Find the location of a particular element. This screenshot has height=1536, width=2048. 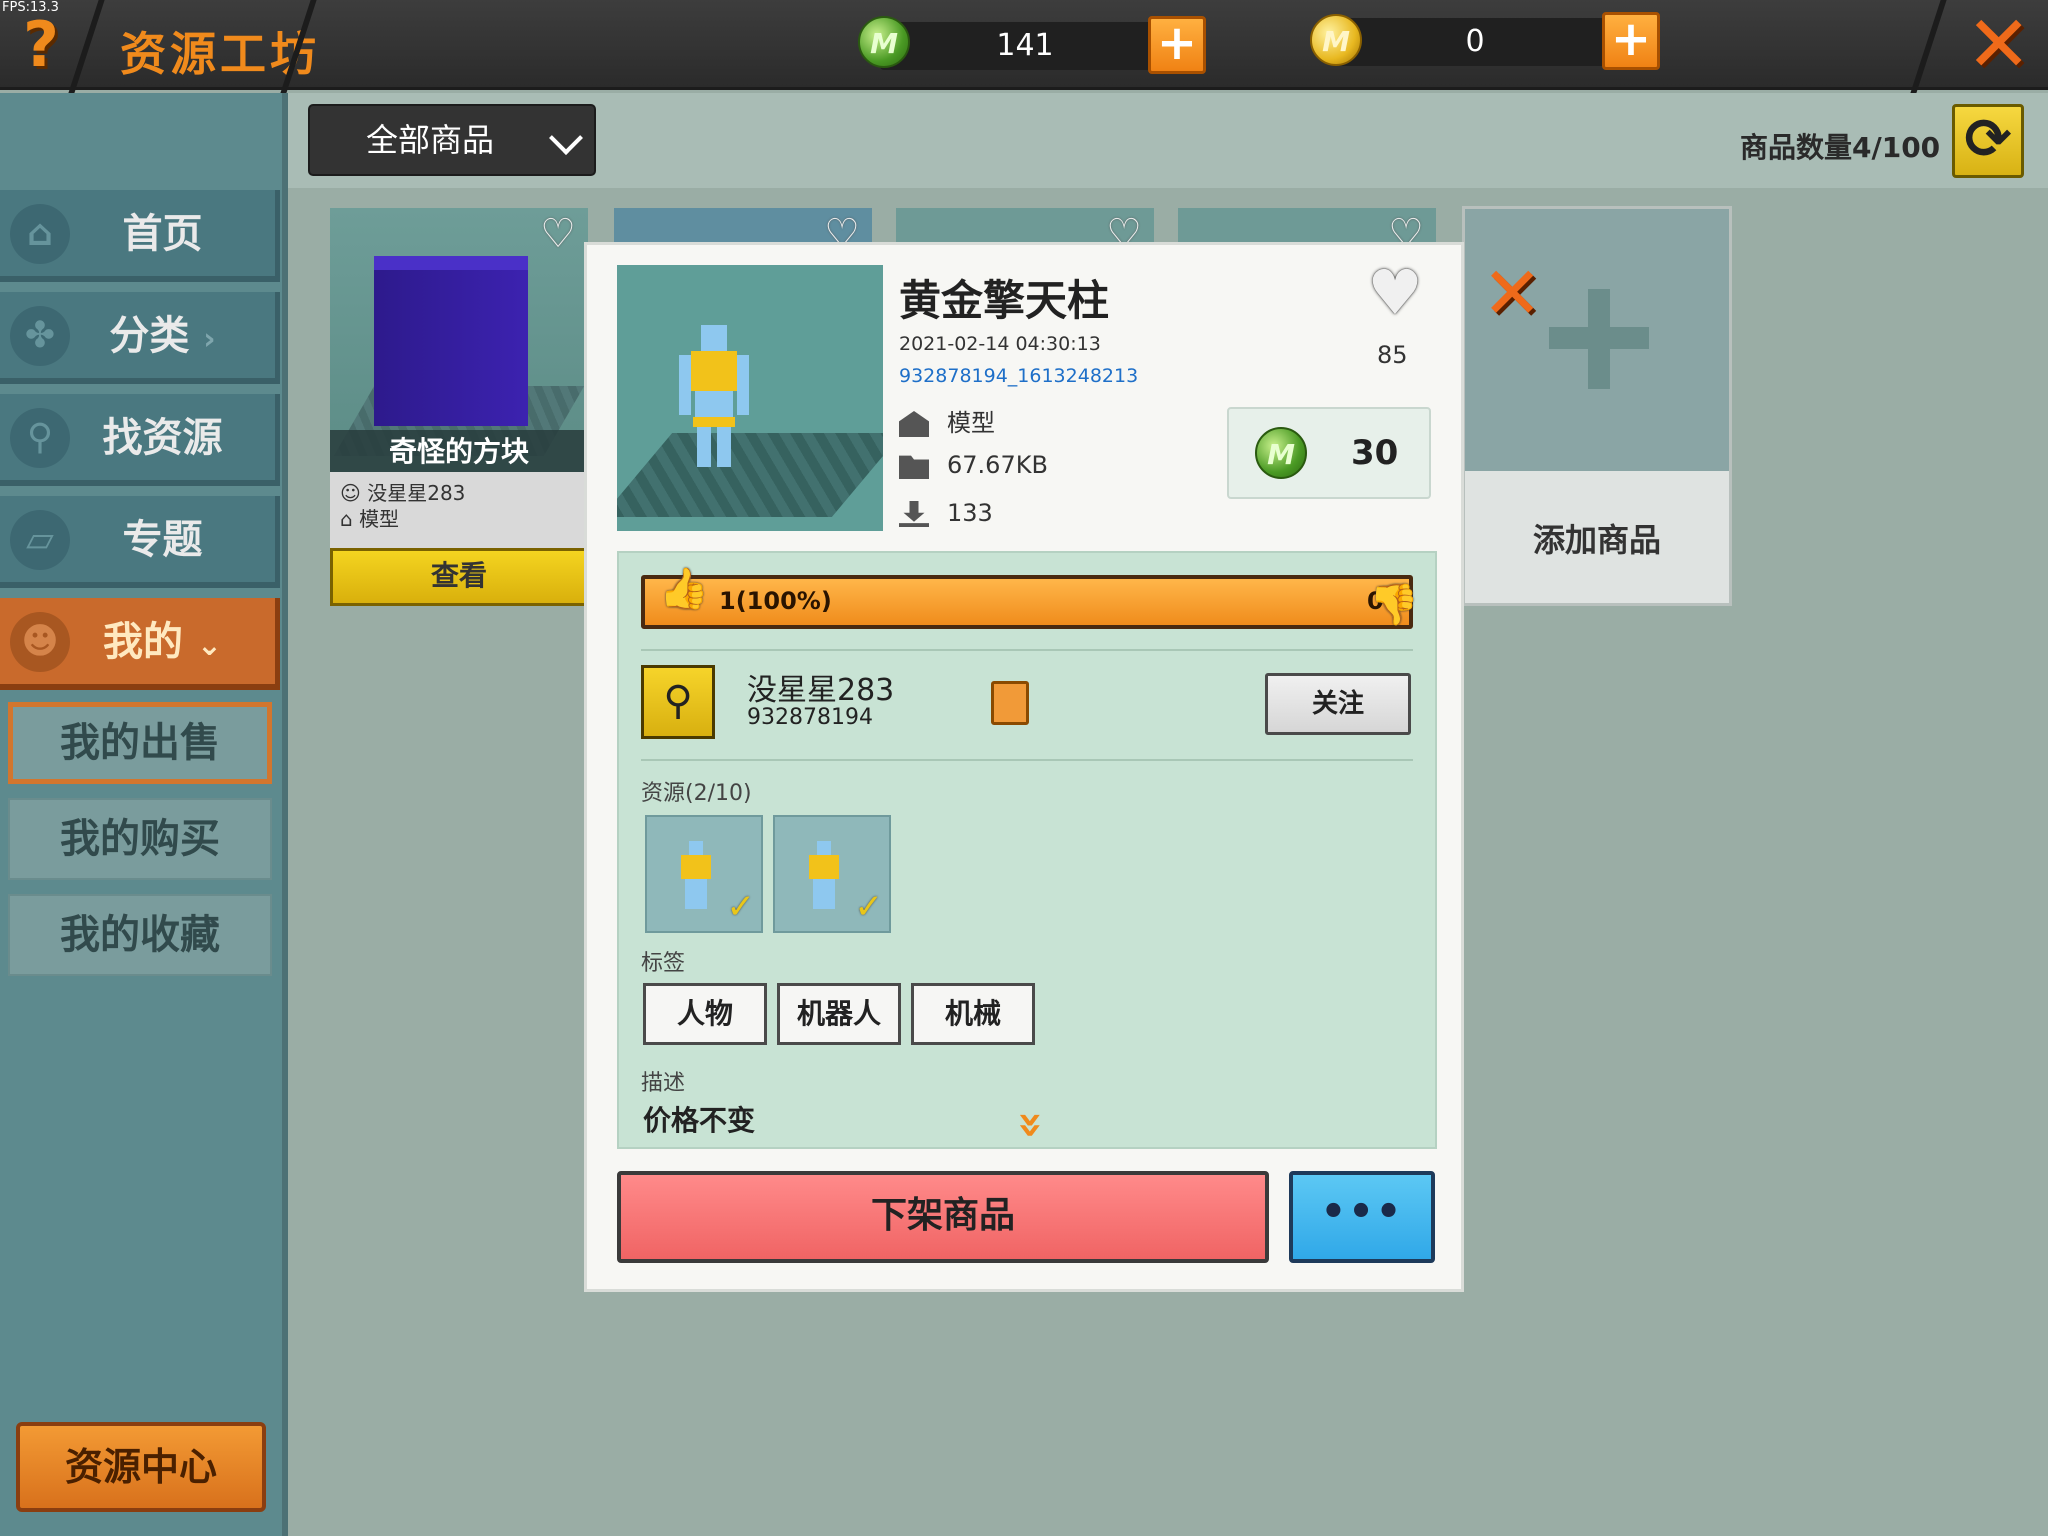

robot-chest is located at coordinates (714, 371).